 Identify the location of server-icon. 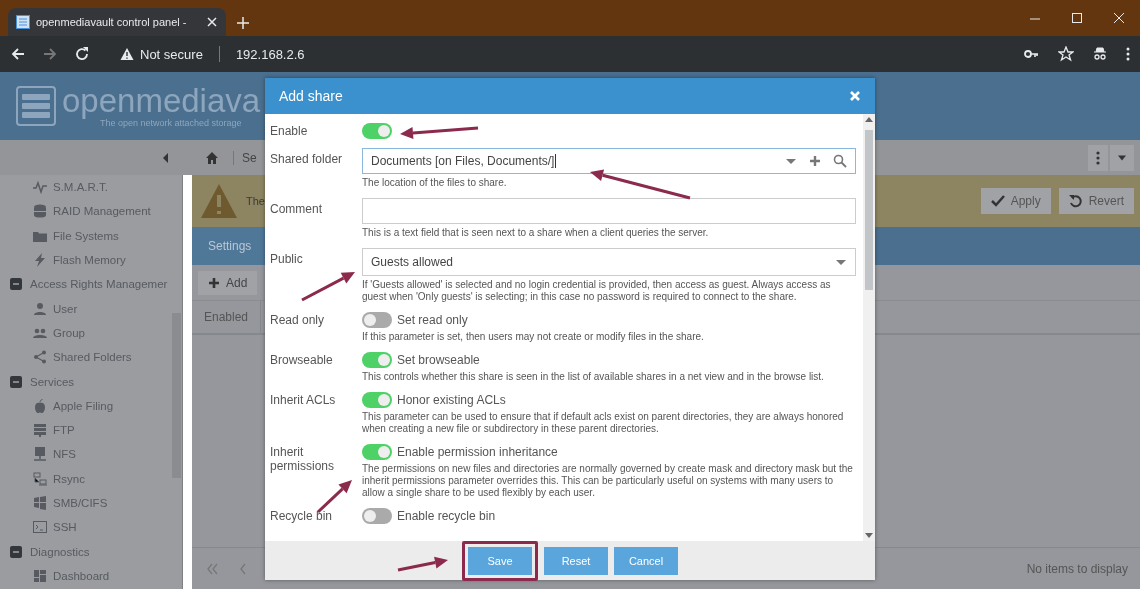
(40, 430).